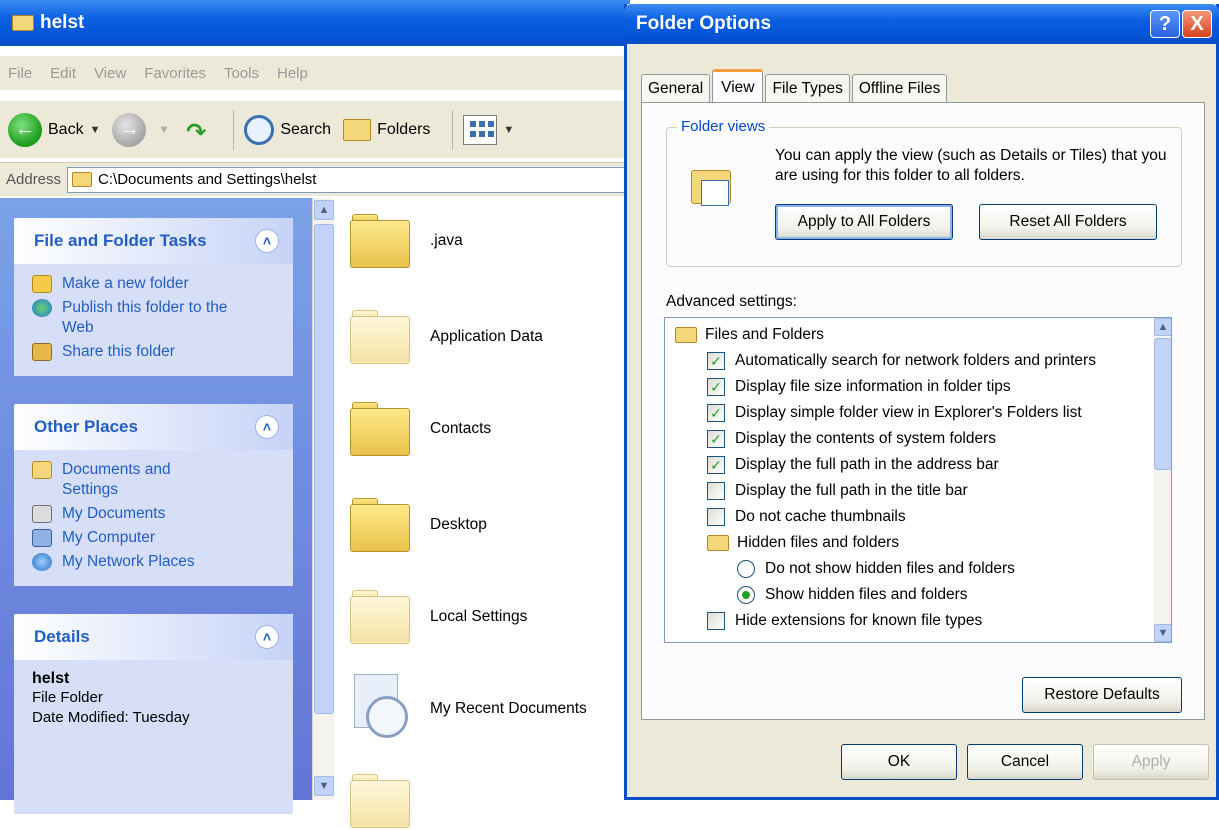  Describe the element at coordinates (852, 595) in the screenshot. I see `radio-show-hidden: Show hidden files and folders` at that location.